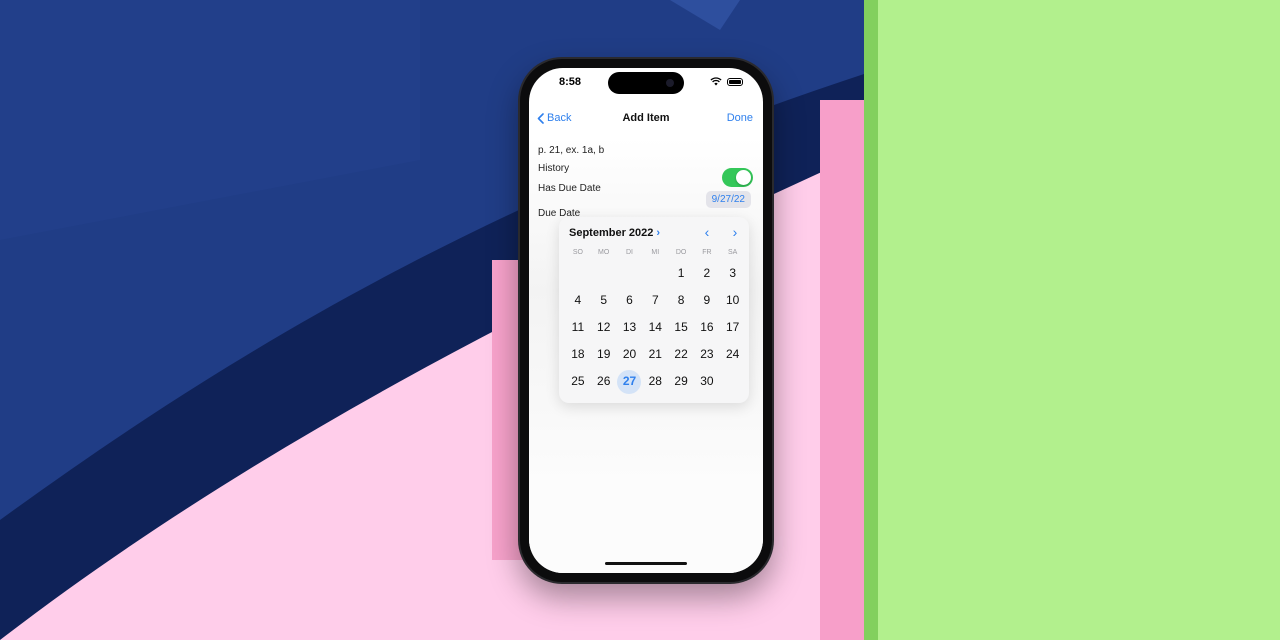 This screenshot has width=1280, height=640. I want to click on day-cell: 8, so click(681, 300).